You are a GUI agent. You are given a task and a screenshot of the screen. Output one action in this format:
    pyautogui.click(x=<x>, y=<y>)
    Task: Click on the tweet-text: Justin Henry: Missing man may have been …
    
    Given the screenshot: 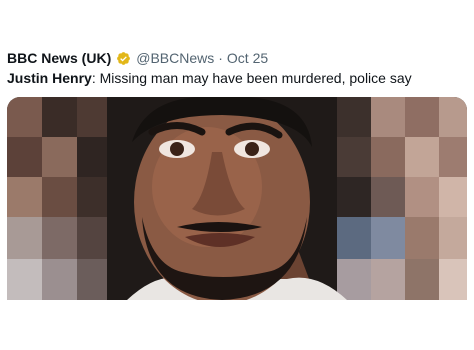 What is the action you would take?
    pyautogui.click(x=209, y=78)
    